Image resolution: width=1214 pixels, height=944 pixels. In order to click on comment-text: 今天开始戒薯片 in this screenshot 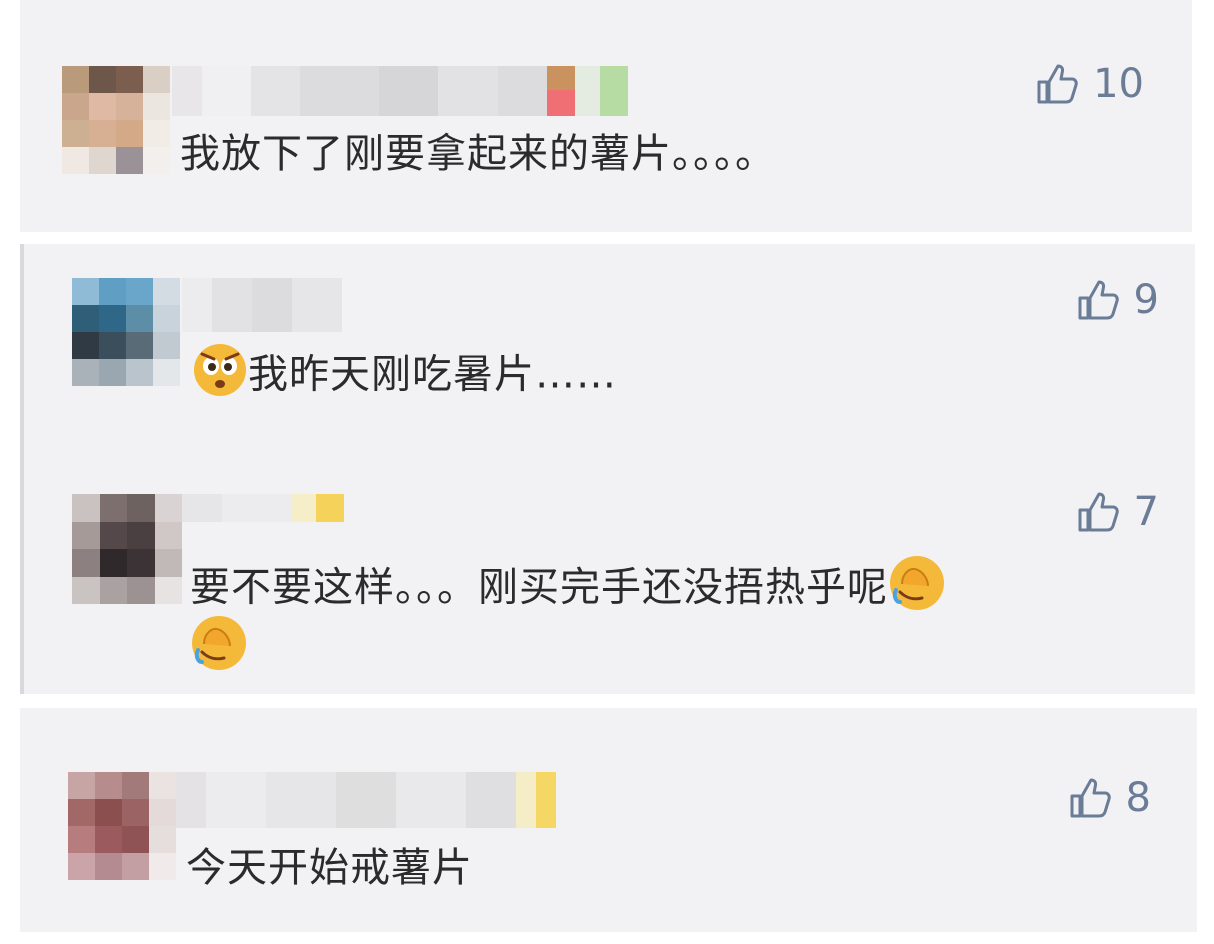, I will do `click(329, 868)`.